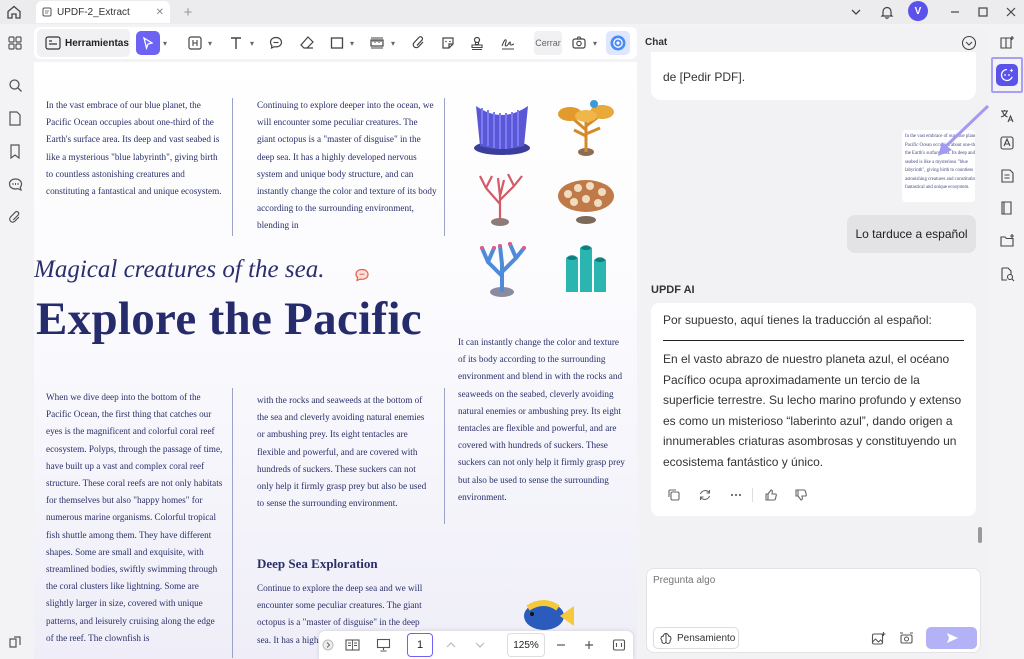  I want to click on previous-assistant-message: de [Pedir PDF]., so click(813, 76).